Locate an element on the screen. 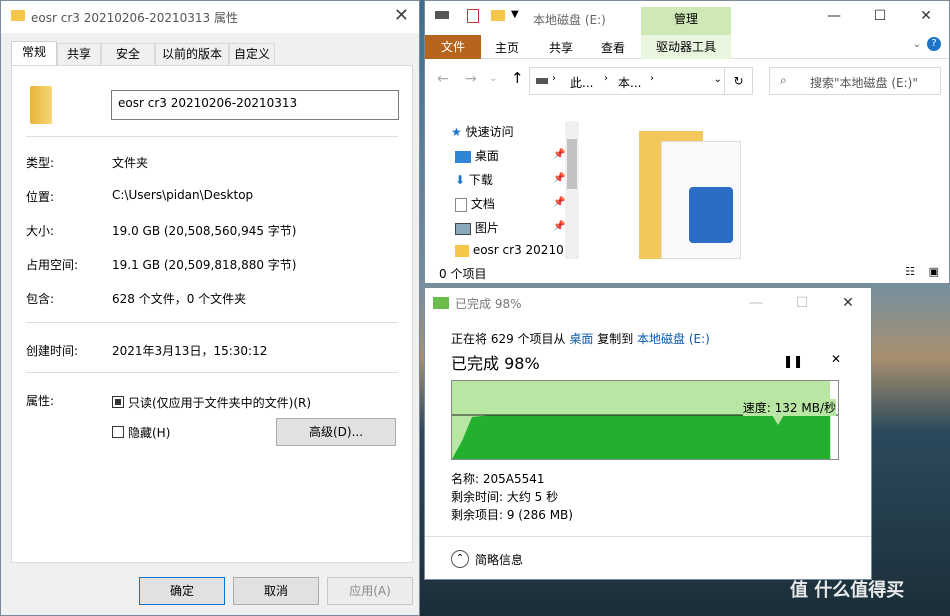 This screenshot has height=616, width=950. properties-check-icon is located at coordinates (473, 16).